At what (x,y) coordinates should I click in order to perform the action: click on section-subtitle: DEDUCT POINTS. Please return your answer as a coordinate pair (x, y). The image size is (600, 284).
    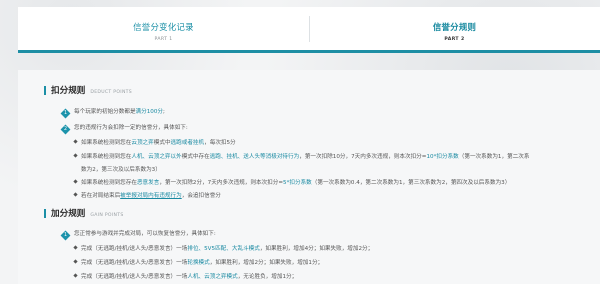
    Looking at the image, I should click on (111, 92).